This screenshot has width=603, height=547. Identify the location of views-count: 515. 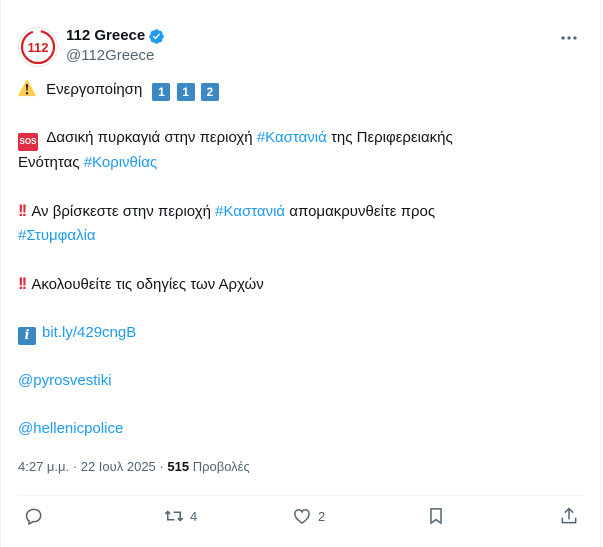
(178, 466).